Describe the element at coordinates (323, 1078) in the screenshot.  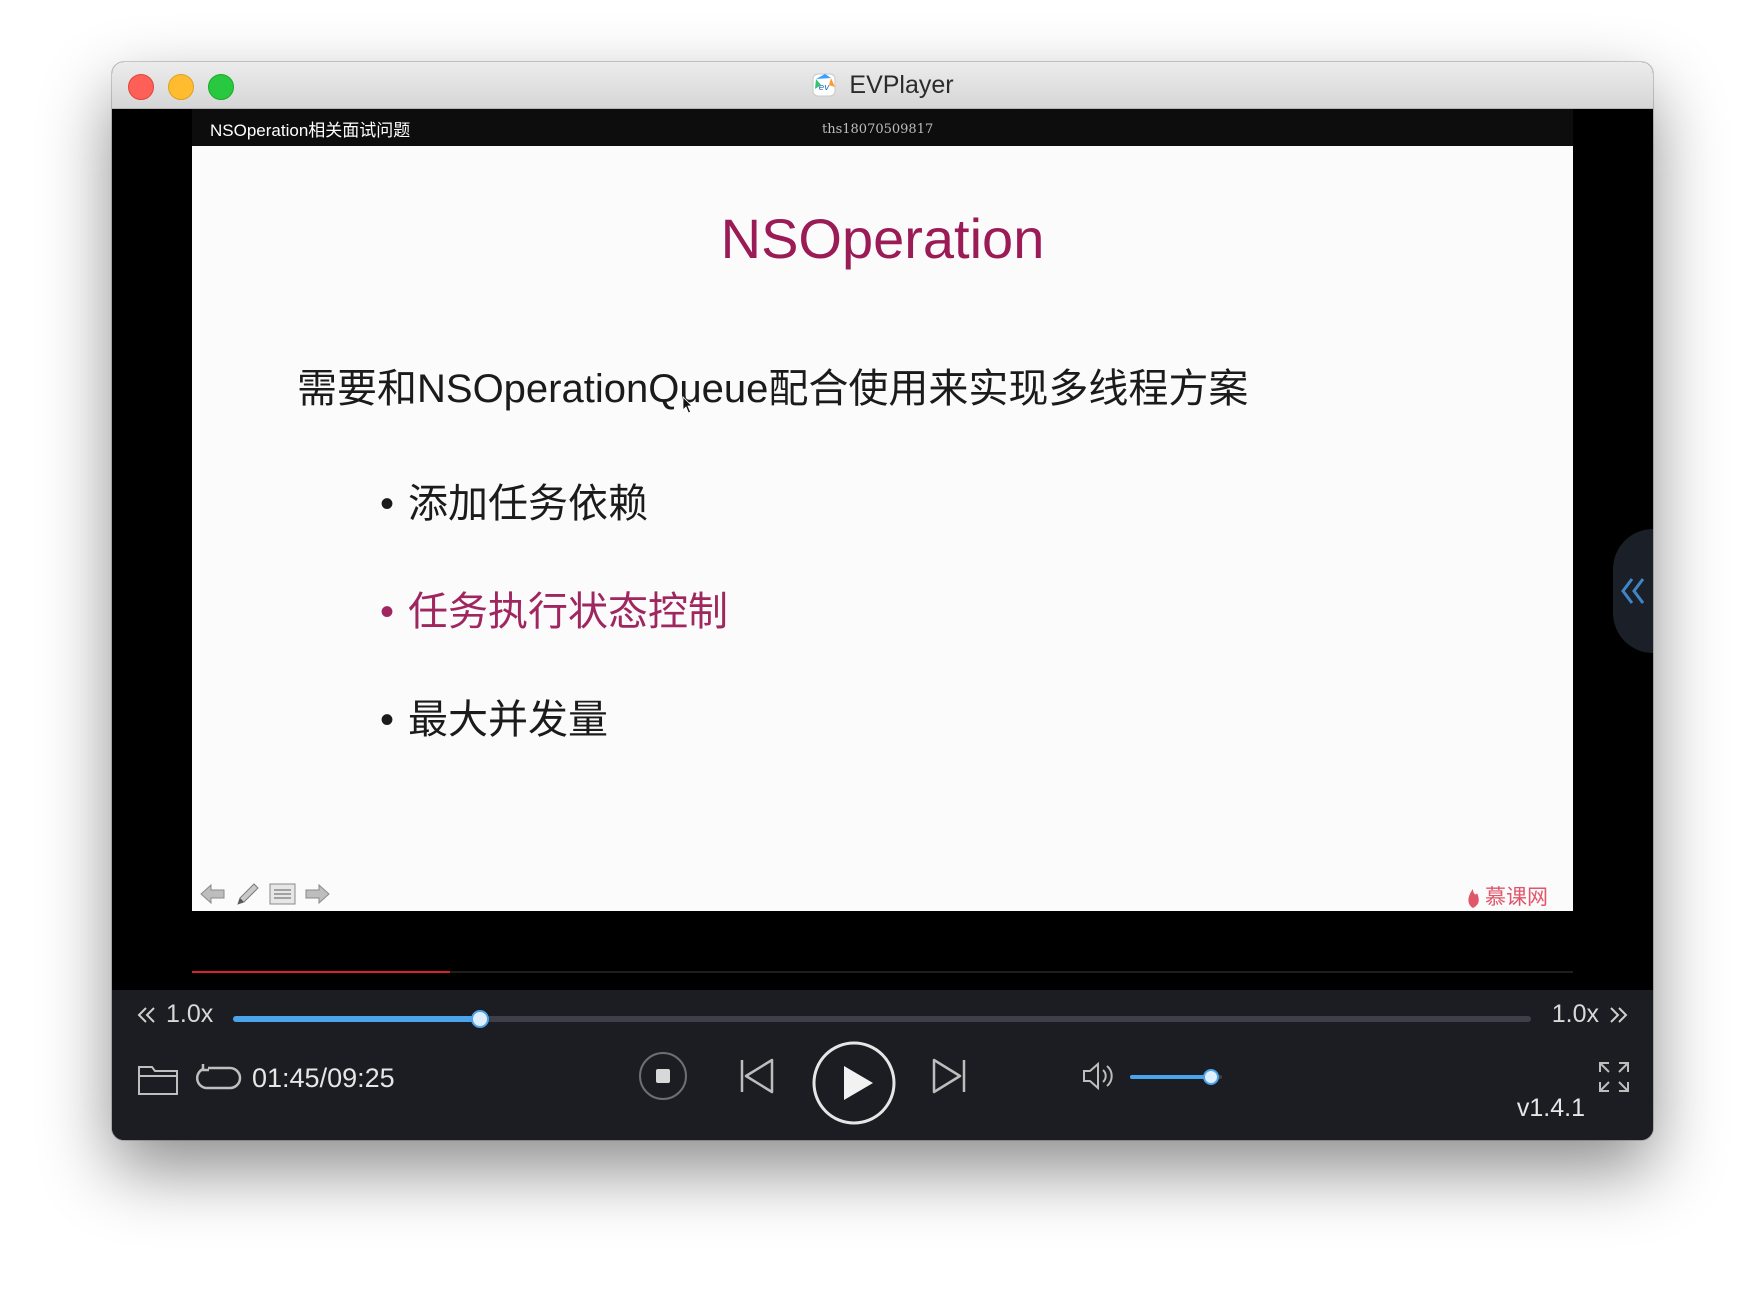
I see `time-display: 01:45/09:25` at that location.